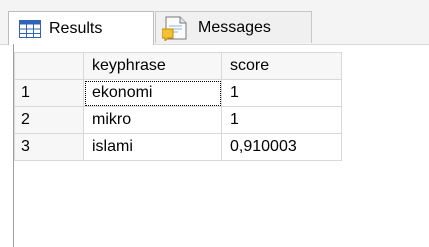  I want to click on row-number: 3, so click(49, 147).